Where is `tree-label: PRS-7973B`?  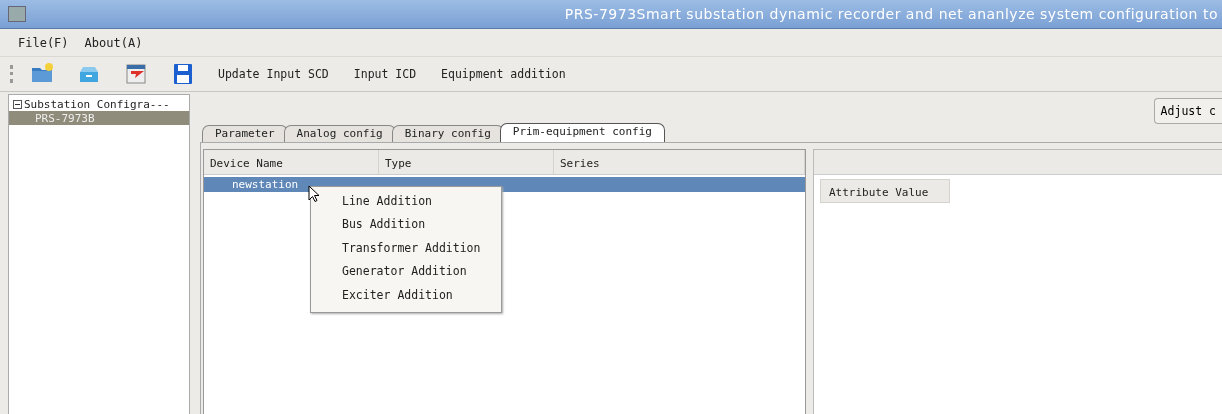
tree-label: PRS-7973B is located at coordinates (65, 118).